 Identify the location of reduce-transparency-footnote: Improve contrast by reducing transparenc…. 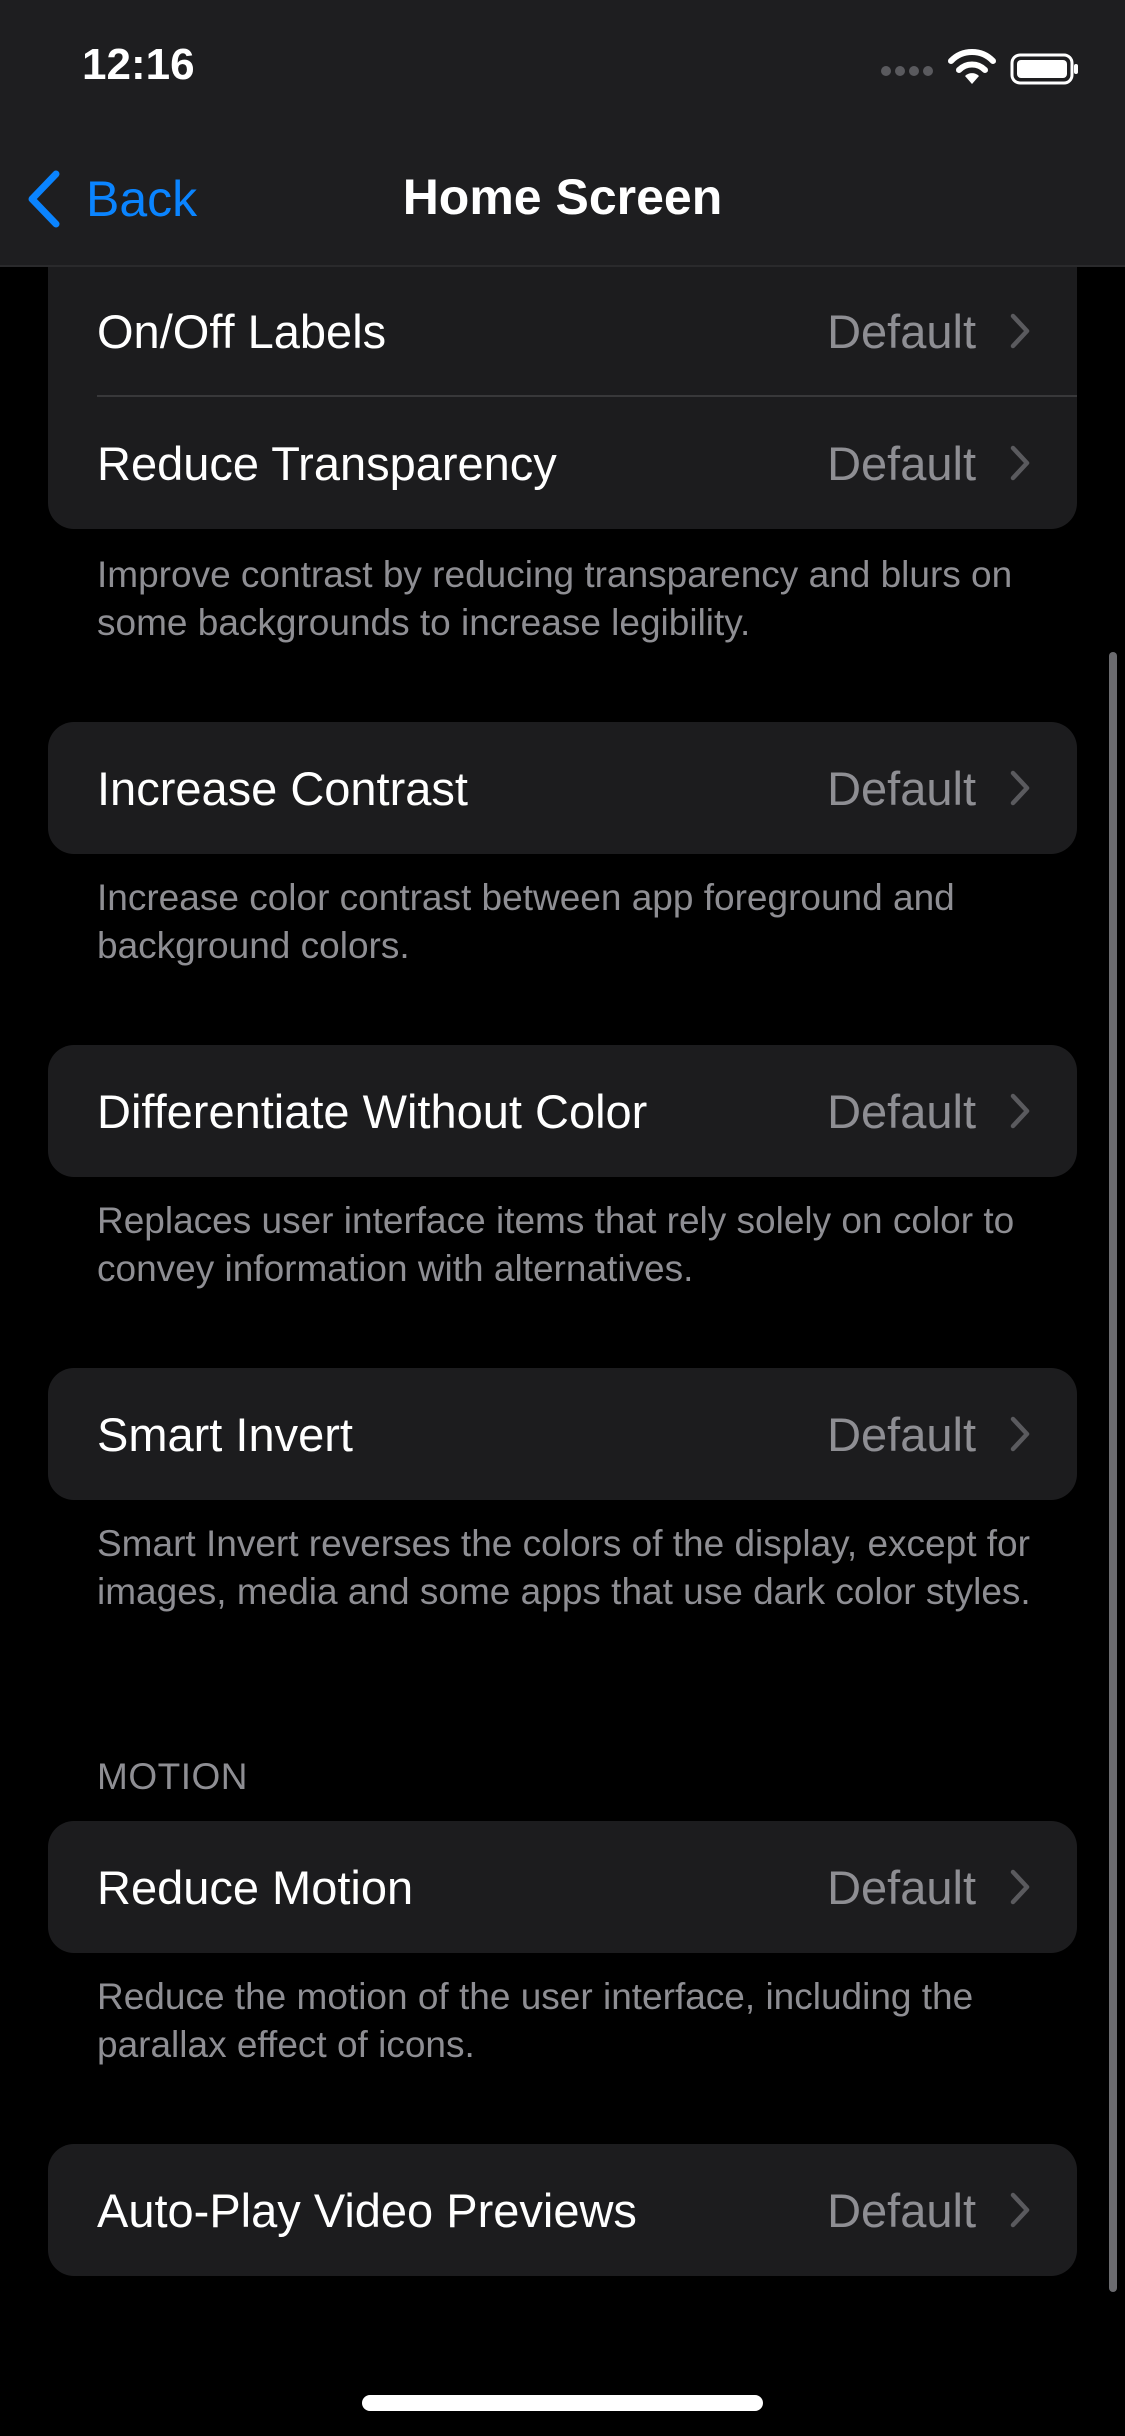
(555, 598).